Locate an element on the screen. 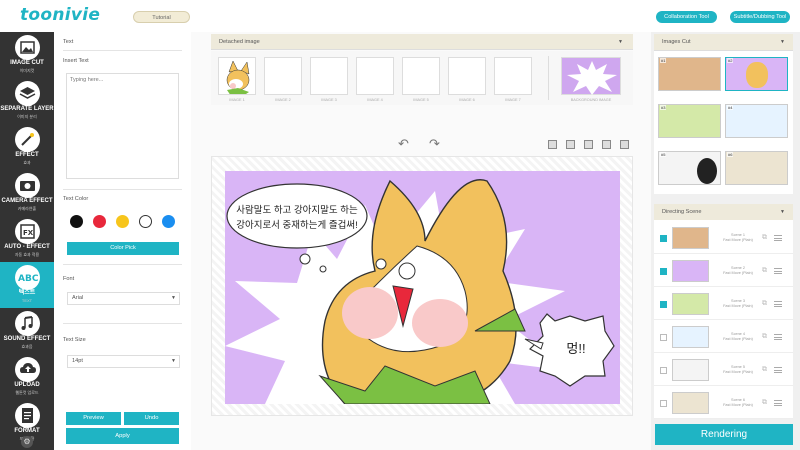 This screenshot has width=800, height=450. magic-wand-icon is located at coordinates (27, 139).